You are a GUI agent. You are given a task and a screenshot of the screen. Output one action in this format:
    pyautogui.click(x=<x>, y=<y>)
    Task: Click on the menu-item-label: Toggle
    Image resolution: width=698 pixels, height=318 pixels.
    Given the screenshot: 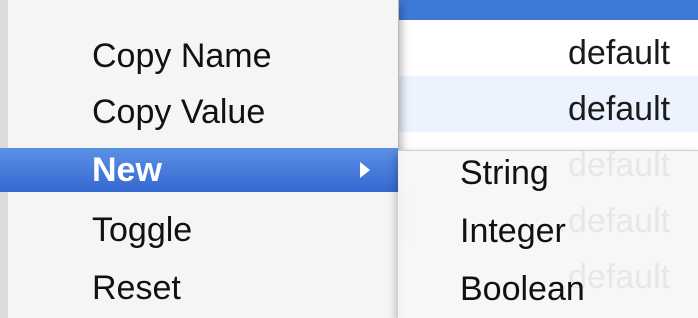 What is the action you would take?
    pyautogui.click(x=142, y=230)
    